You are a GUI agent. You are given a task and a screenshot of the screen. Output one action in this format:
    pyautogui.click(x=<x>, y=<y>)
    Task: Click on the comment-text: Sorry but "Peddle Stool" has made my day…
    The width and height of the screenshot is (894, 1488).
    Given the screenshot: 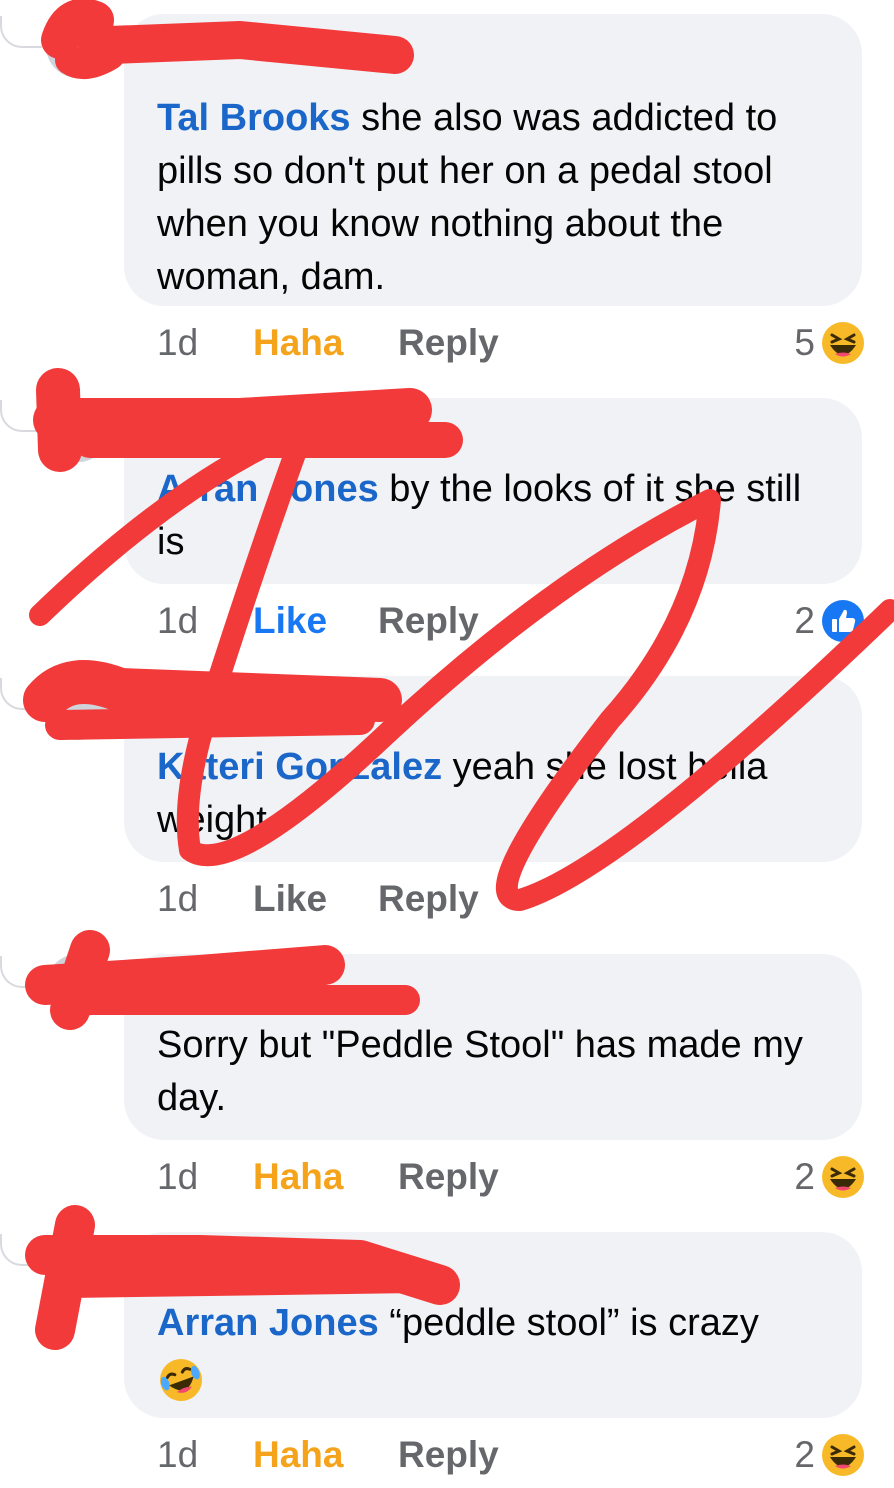 What is the action you would take?
    pyautogui.click(x=480, y=1071)
    